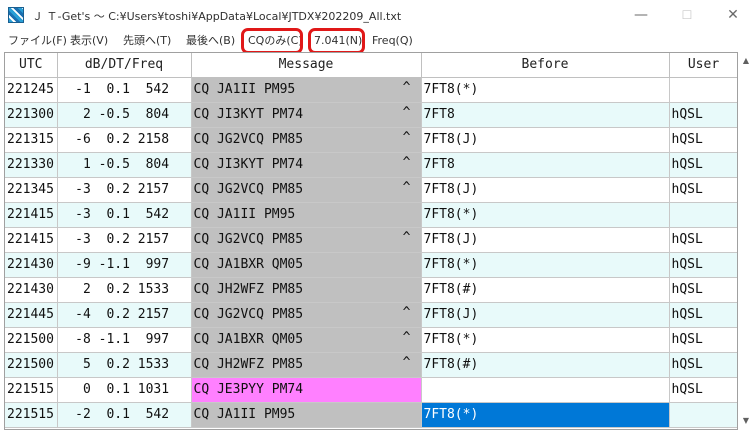  Describe the element at coordinates (306, 65) in the screenshot. I see `column-header-message: Message` at that location.